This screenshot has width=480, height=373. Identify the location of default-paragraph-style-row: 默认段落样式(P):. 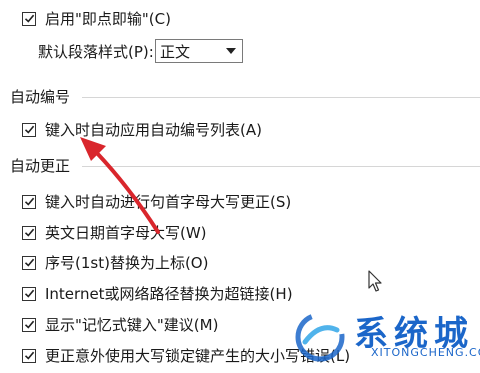
(96, 51).